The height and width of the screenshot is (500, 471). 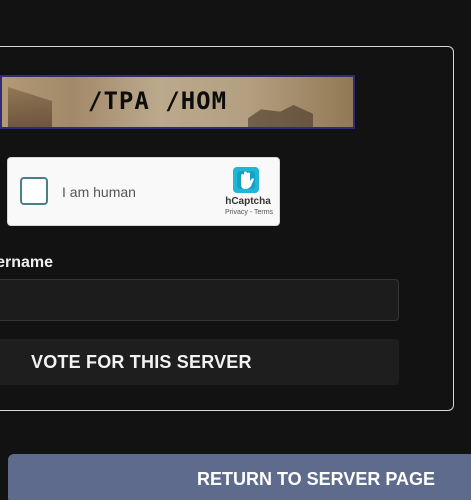 What do you see at coordinates (199, 300) in the screenshot?
I see `username-input` at bounding box center [199, 300].